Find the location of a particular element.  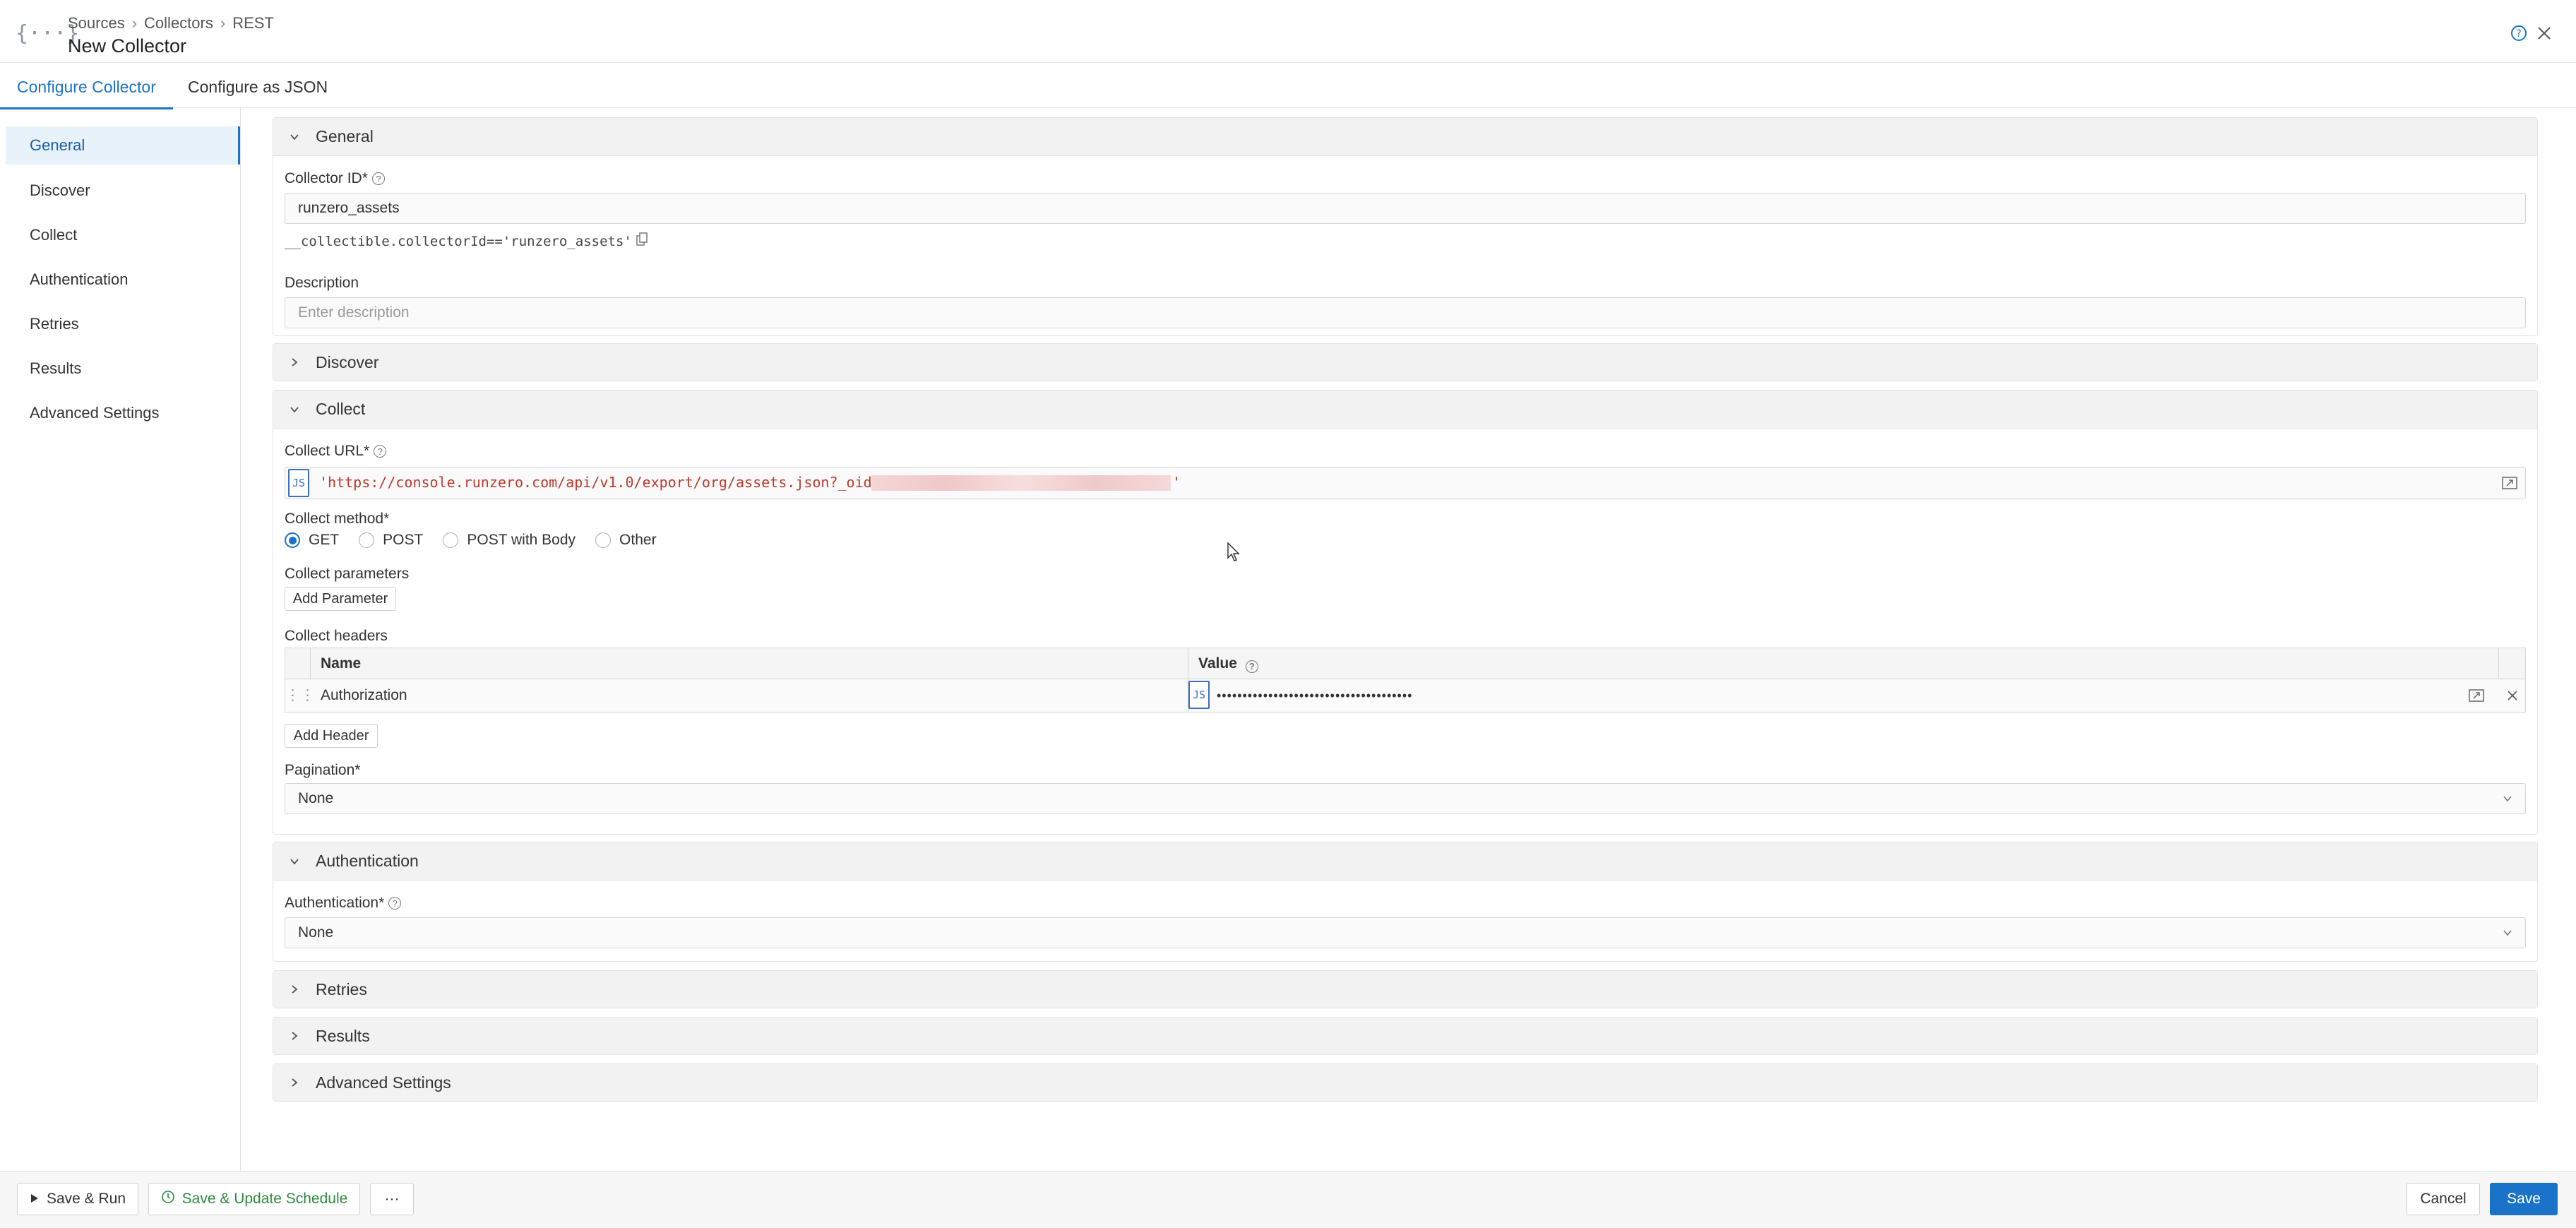

collect-section-title: Collect is located at coordinates (341, 409).